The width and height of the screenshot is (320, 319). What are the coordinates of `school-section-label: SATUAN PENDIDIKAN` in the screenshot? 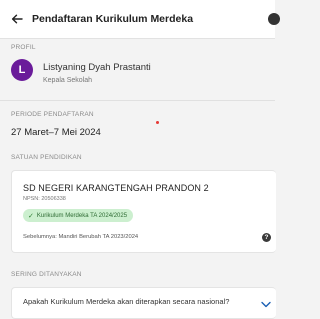 It's located at (46, 157).